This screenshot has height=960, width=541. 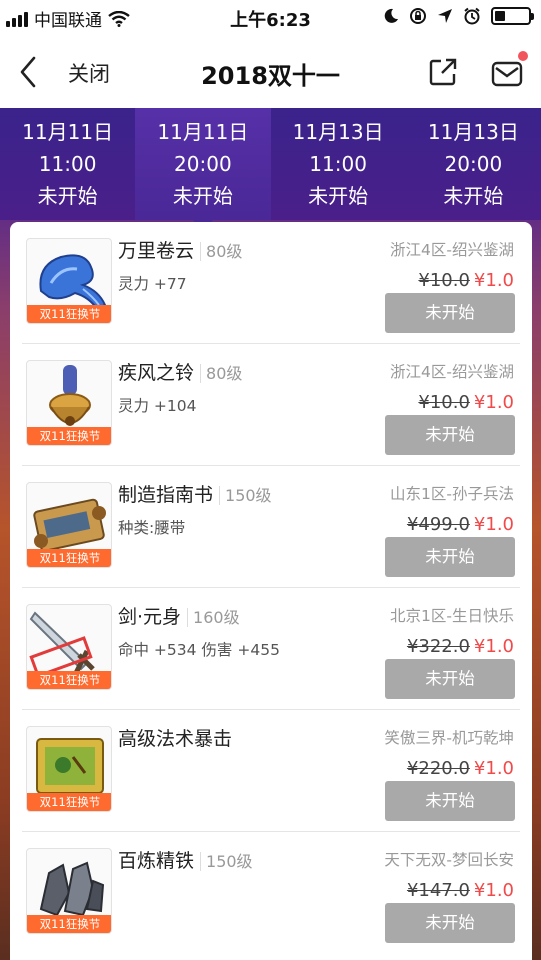 I want to click on close-button: 关闭, so click(x=89, y=73).